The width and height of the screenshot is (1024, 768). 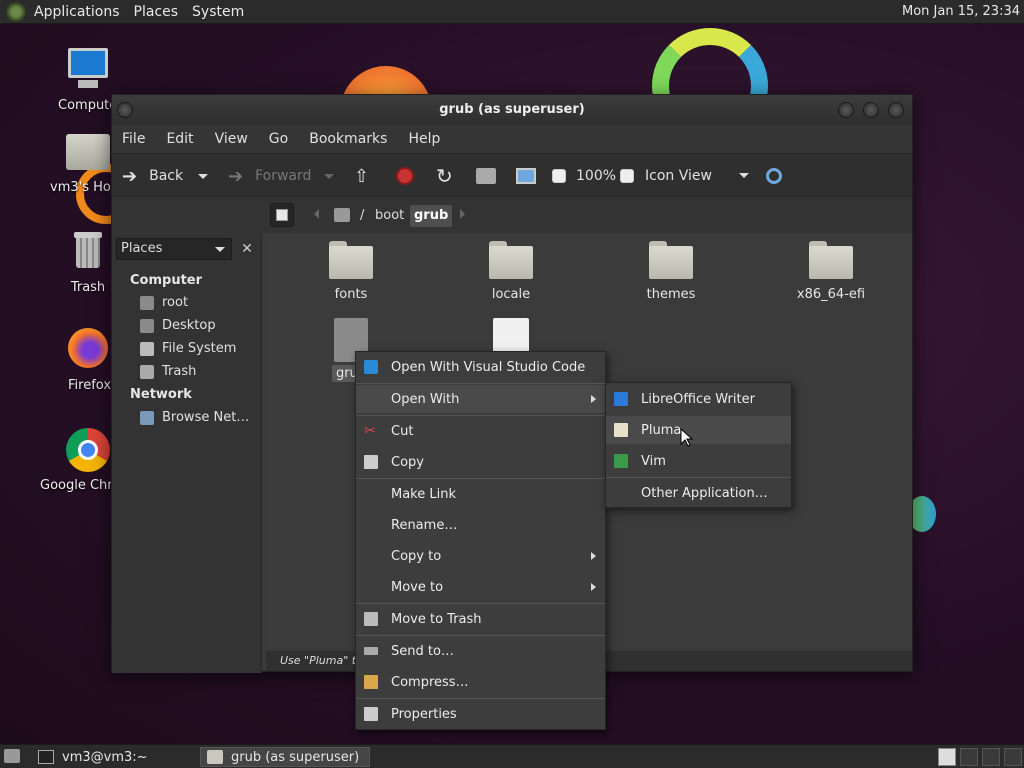 I want to click on view-mode-select: Icon View, so click(x=697, y=176).